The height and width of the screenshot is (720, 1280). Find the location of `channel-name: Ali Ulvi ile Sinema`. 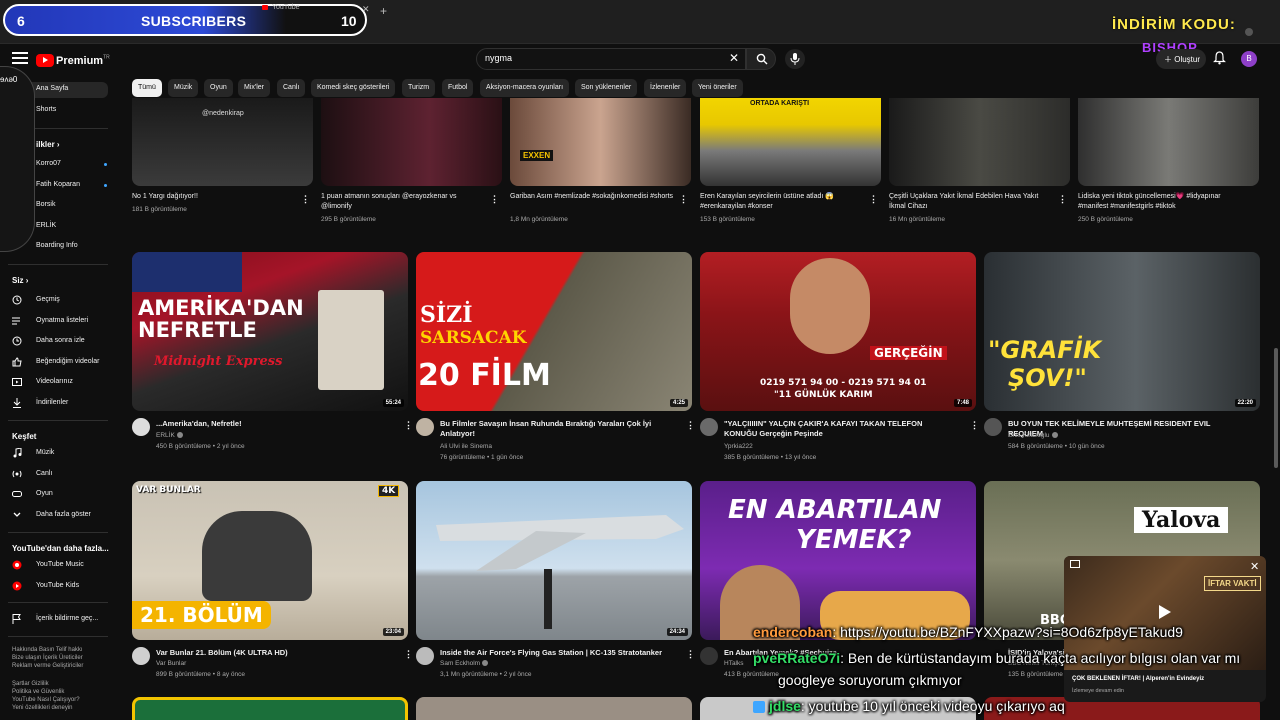

channel-name: Ali Ulvi ile Sinema is located at coordinates (466, 446).